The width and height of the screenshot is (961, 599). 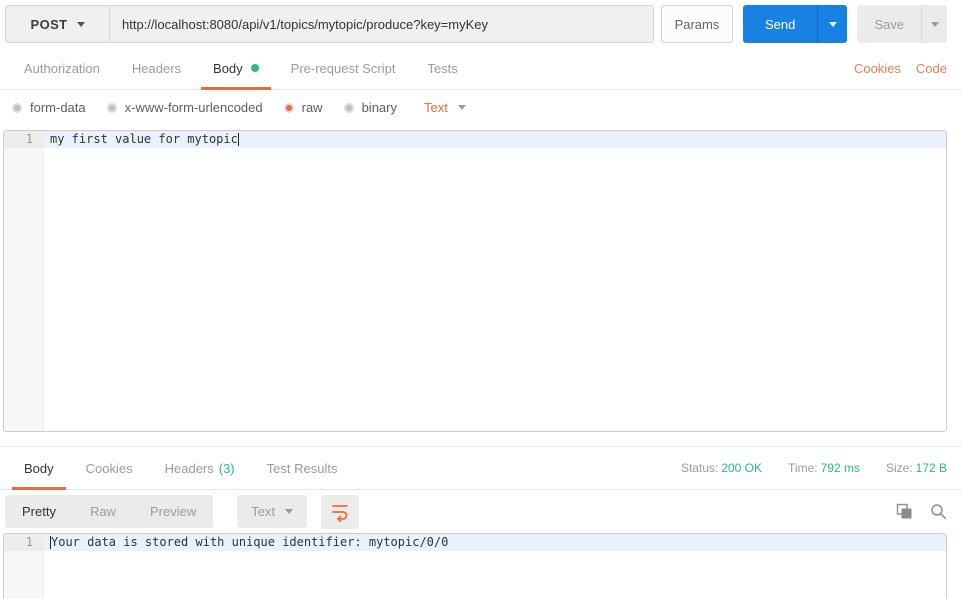 What do you see at coordinates (916, 468) in the screenshot?
I see `size-badge: Size: 172 B` at bounding box center [916, 468].